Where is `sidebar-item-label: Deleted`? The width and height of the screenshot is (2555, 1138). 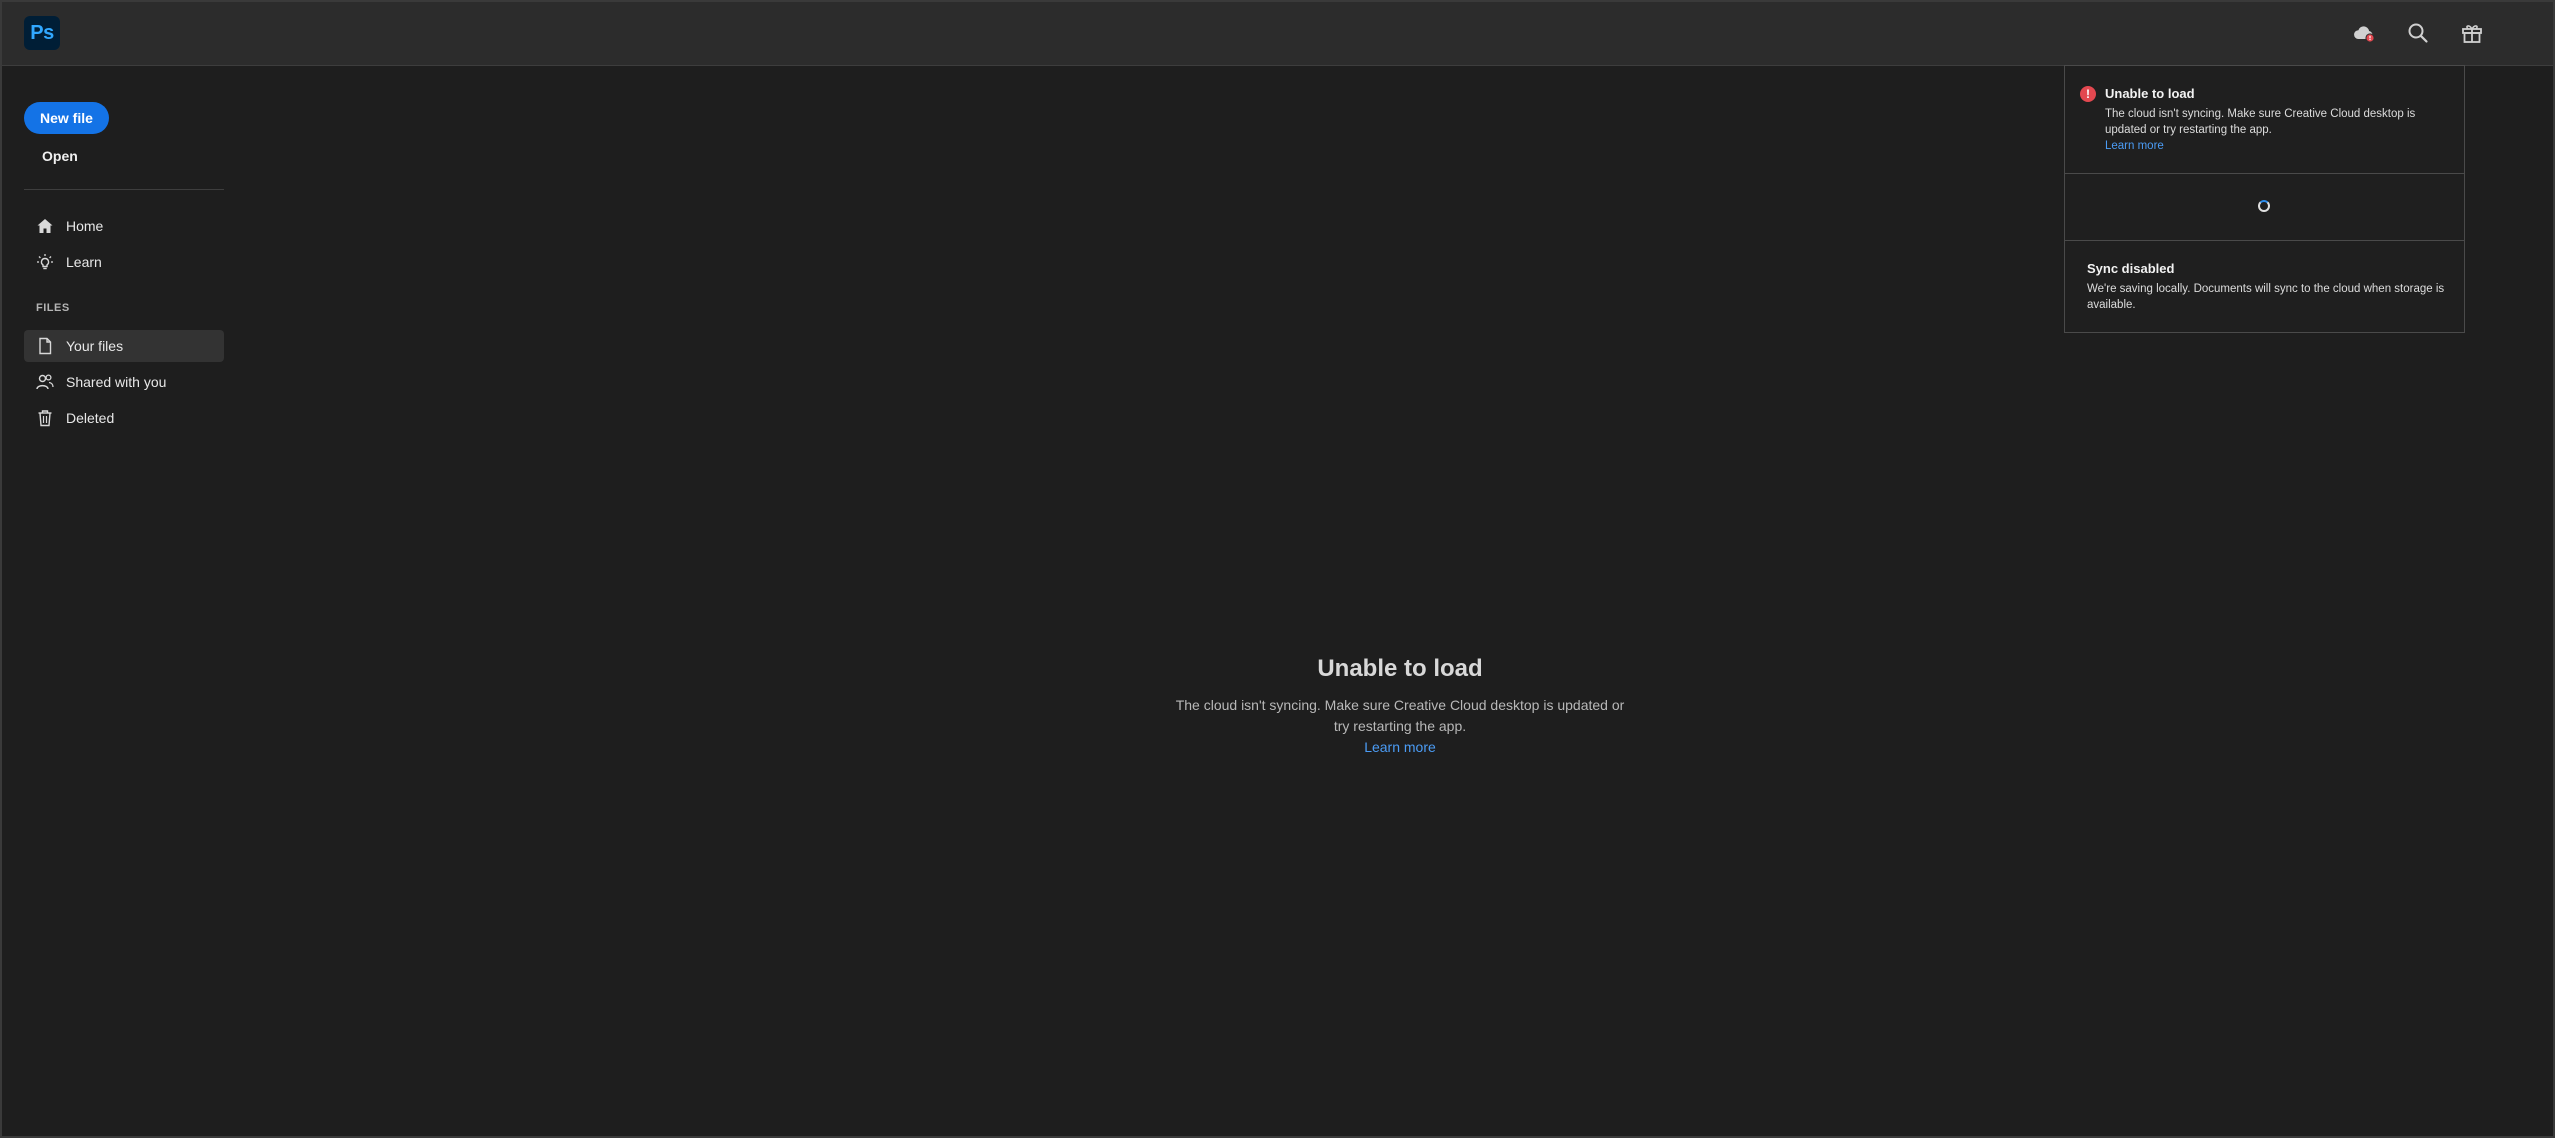
sidebar-item-label: Deleted is located at coordinates (90, 418).